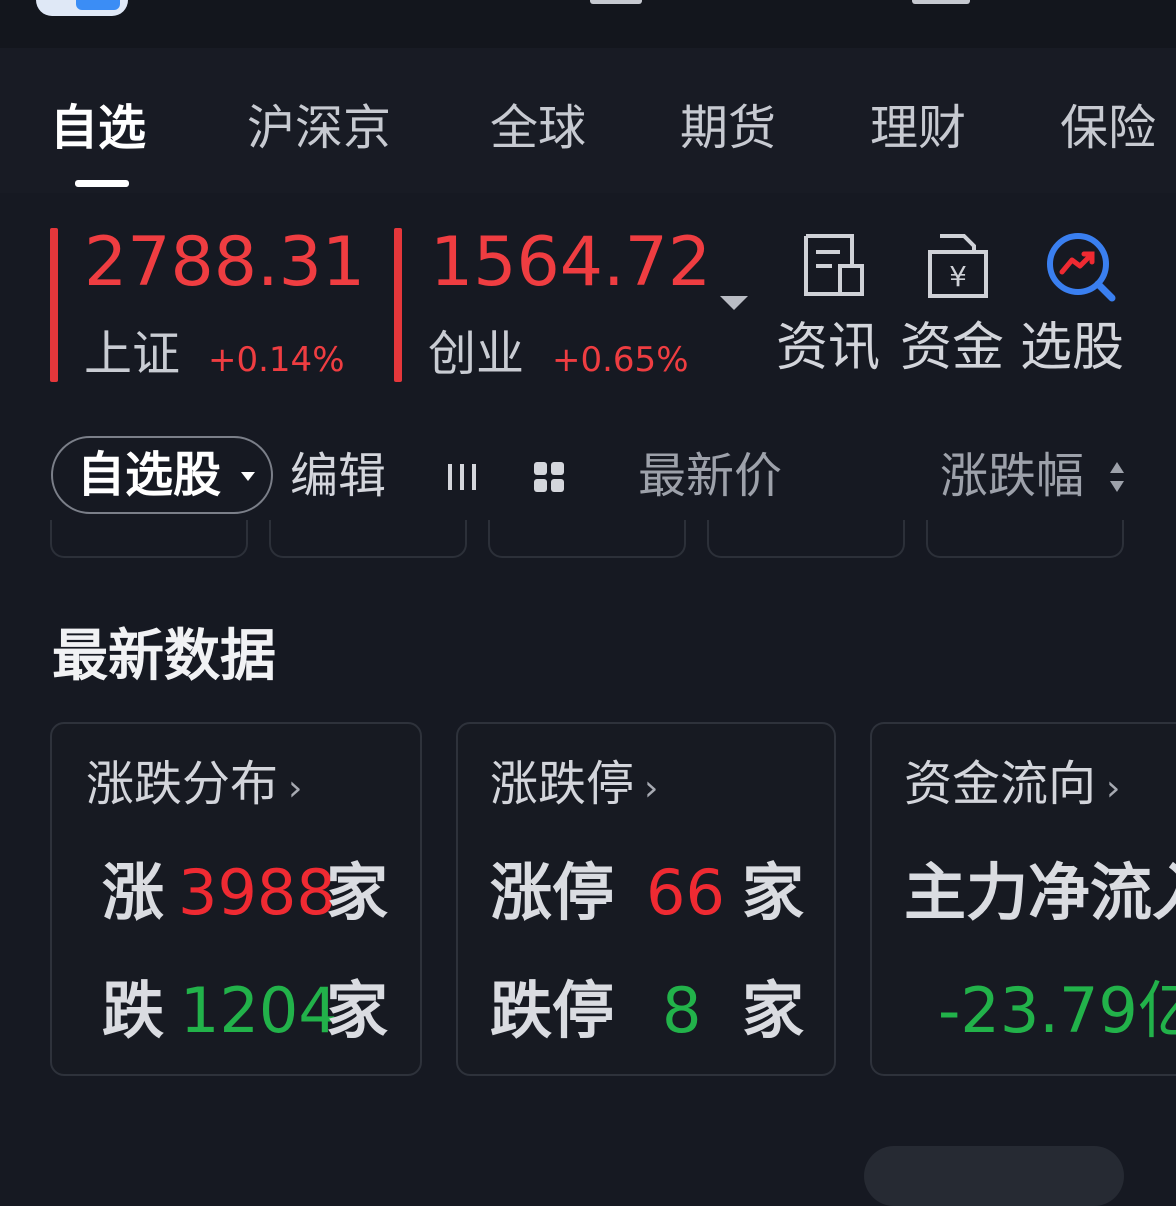  Describe the element at coordinates (552, 892) in the screenshot. I see `limit-up-label: 涨停` at that location.